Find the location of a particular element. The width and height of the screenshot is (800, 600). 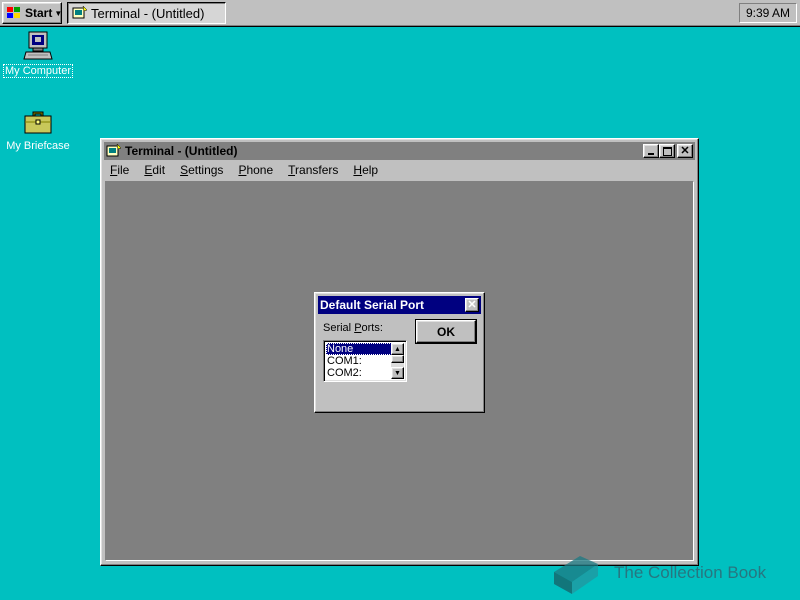

menu-mnemonic: H is located at coordinates (358, 170).